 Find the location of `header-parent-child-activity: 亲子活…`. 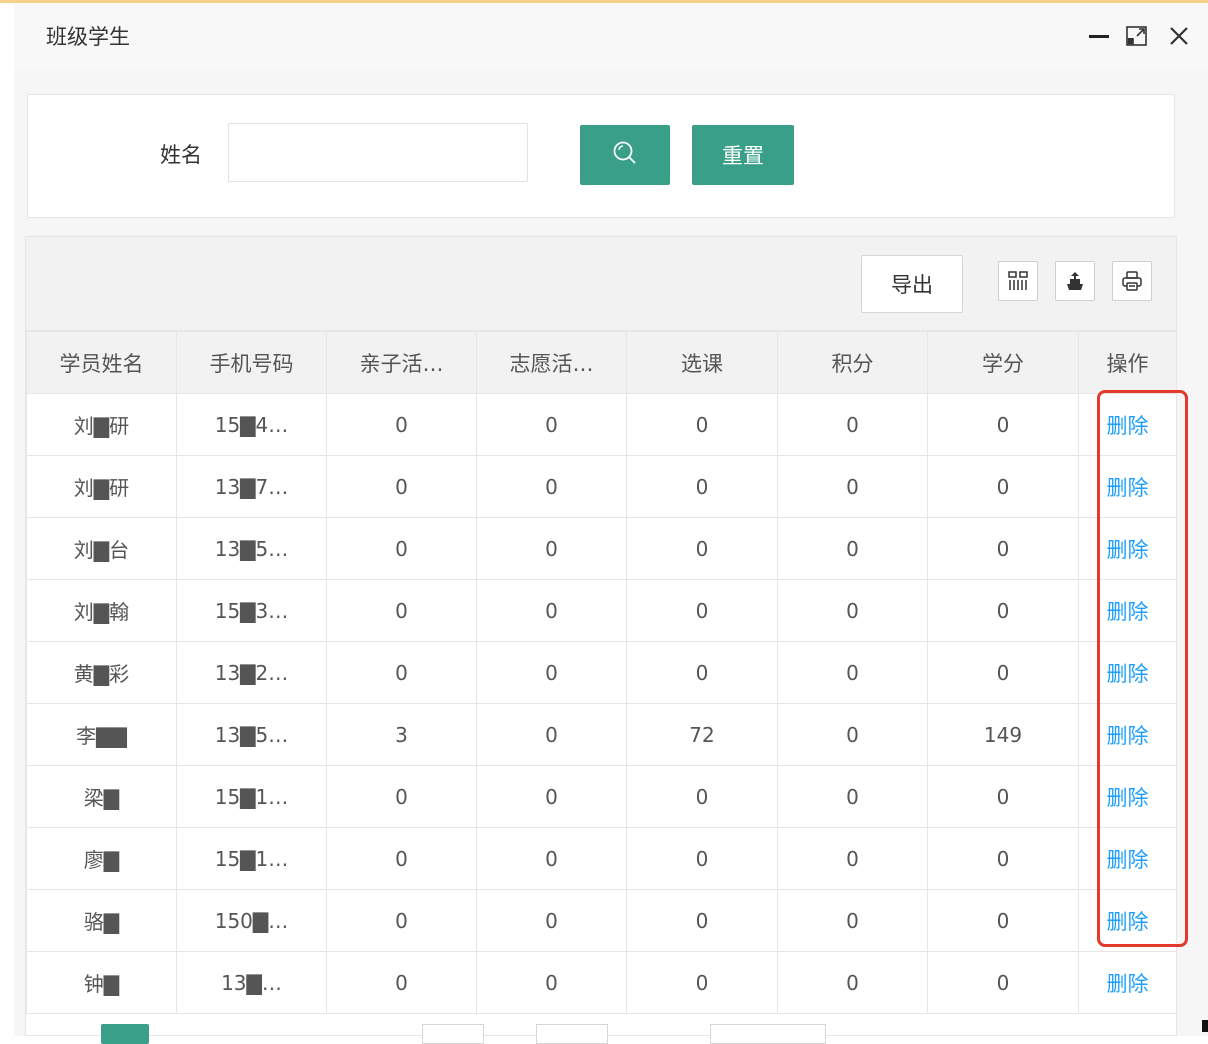

header-parent-child-activity: 亲子活… is located at coordinates (401, 362).